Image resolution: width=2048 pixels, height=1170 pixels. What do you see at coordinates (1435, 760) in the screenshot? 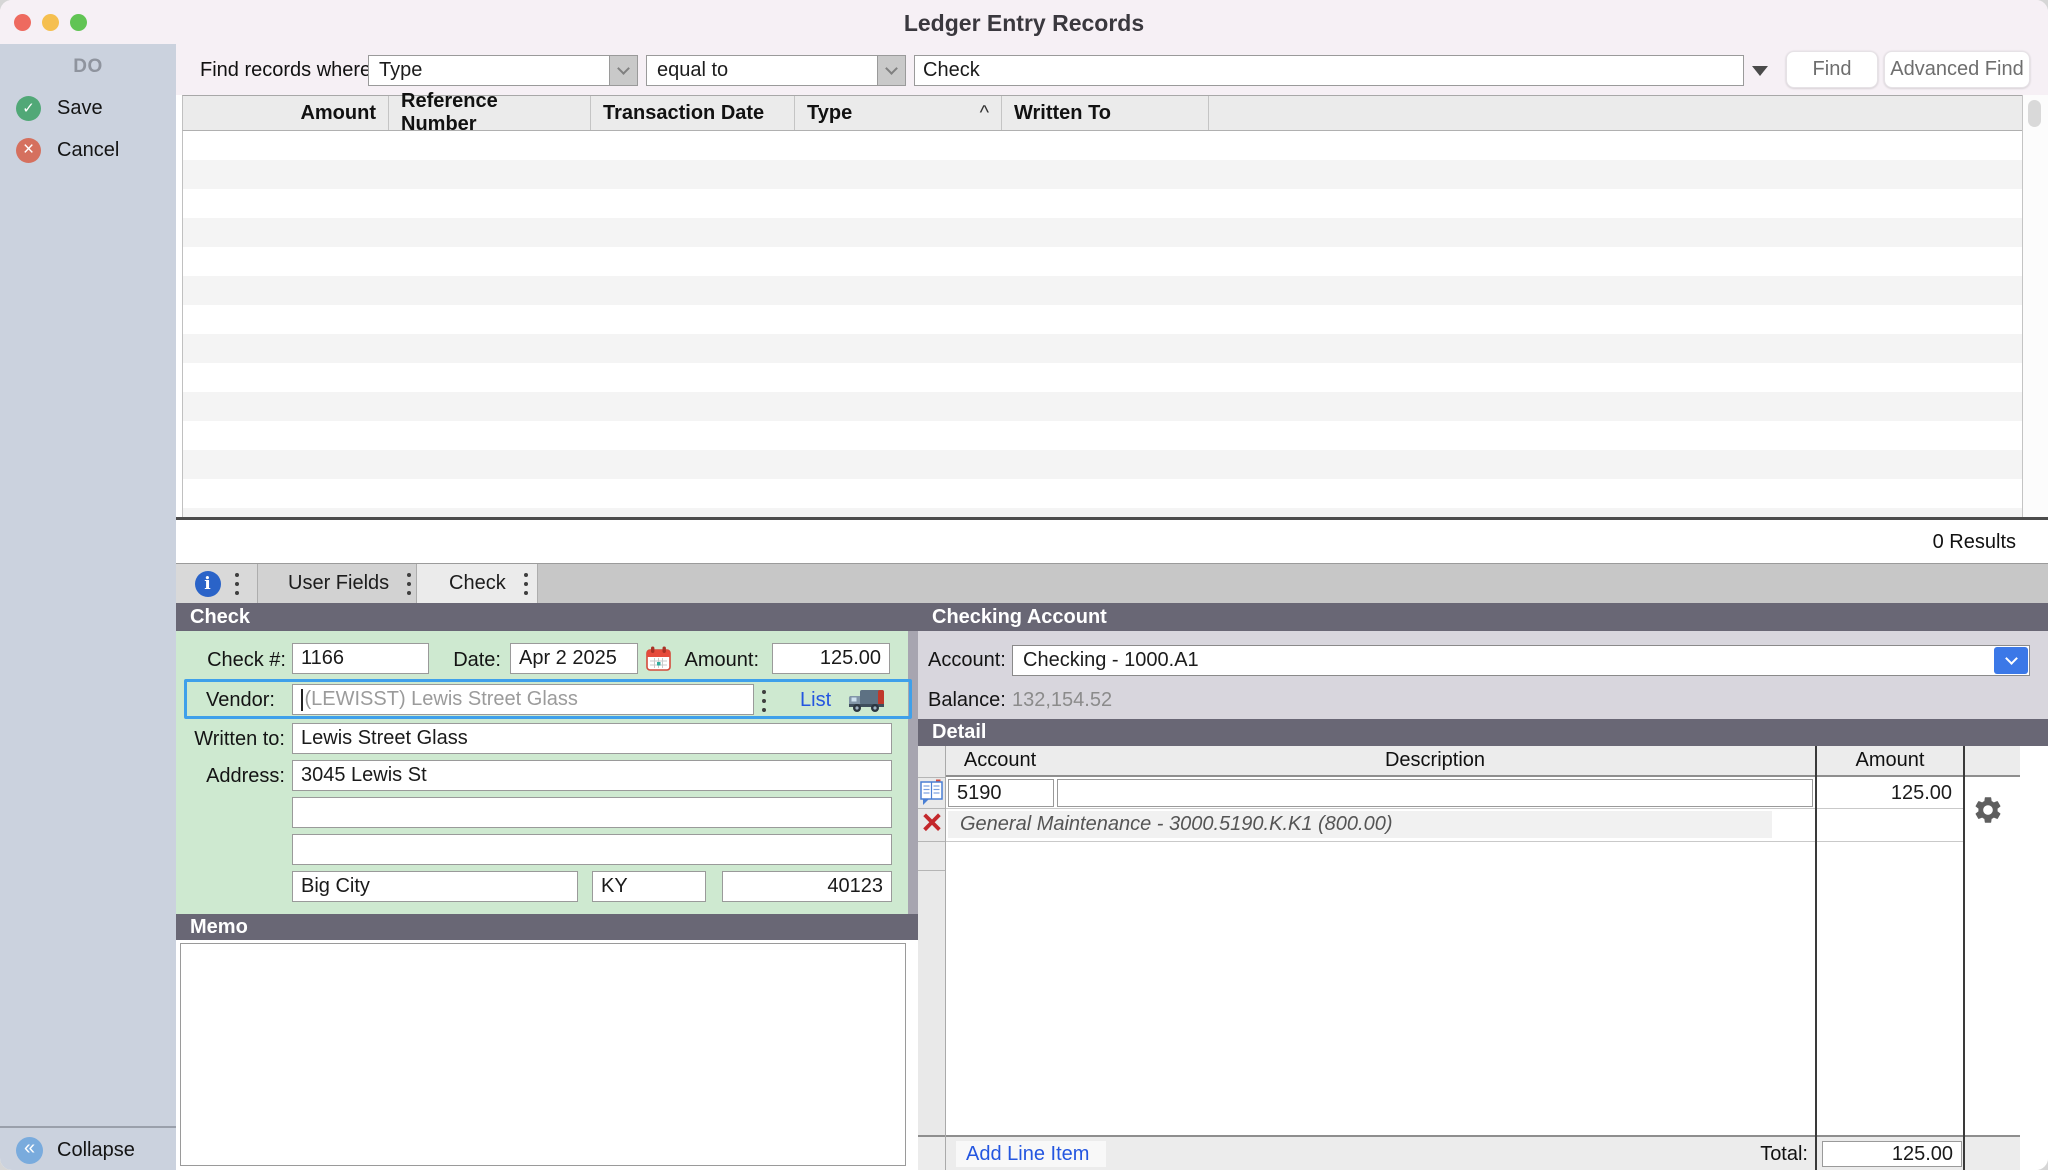
I see `detail-column-description: Description` at bounding box center [1435, 760].